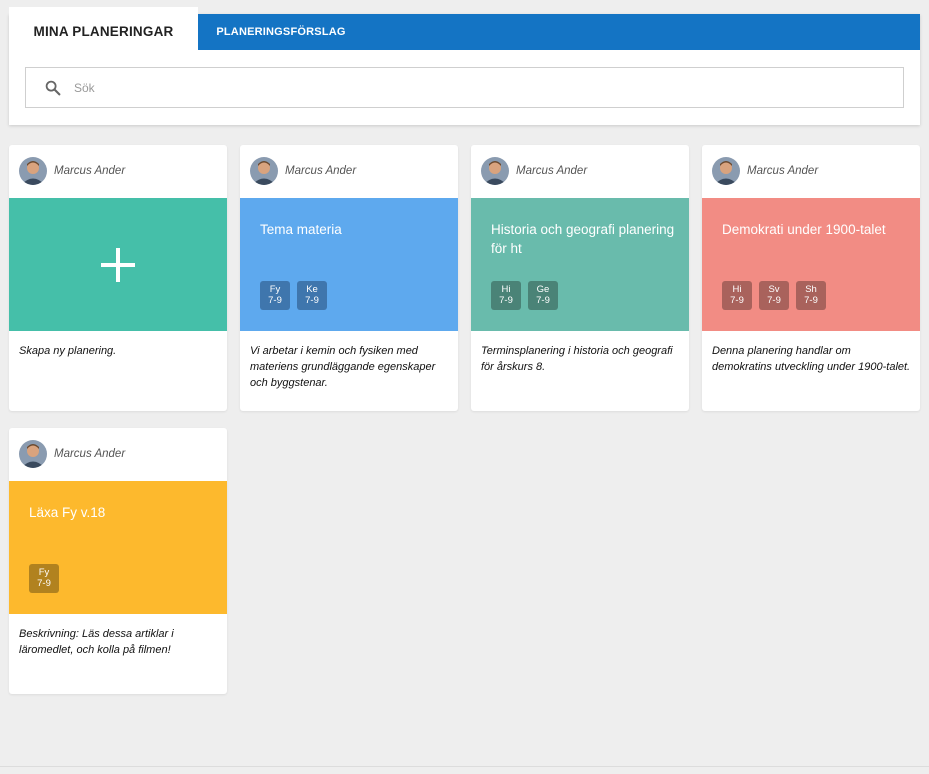  Describe the element at coordinates (583, 239) in the screenshot. I see `card-title: Historia och geografi planering för ht` at that location.